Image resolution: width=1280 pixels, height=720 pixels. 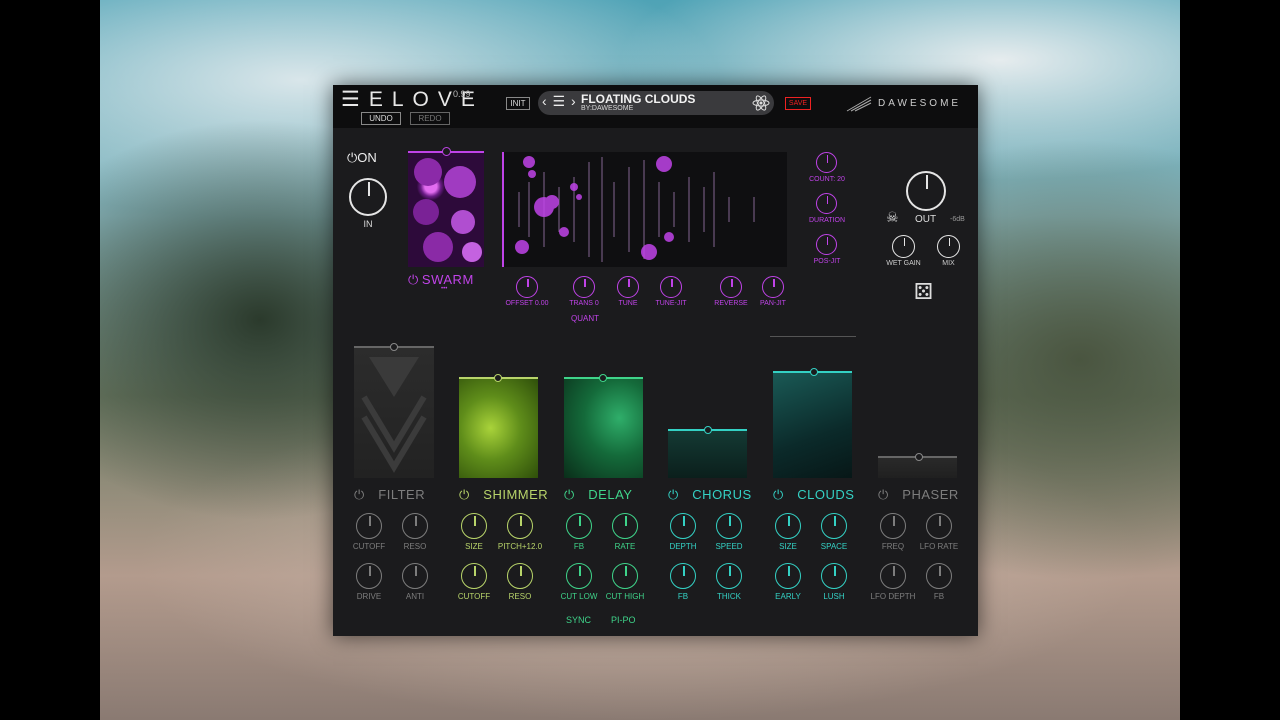 What do you see at coordinates (520, 546) in the screenshot?
I see `shimmer-knob-label-2: PITCH+12.0` at bounding box center [520, 546].